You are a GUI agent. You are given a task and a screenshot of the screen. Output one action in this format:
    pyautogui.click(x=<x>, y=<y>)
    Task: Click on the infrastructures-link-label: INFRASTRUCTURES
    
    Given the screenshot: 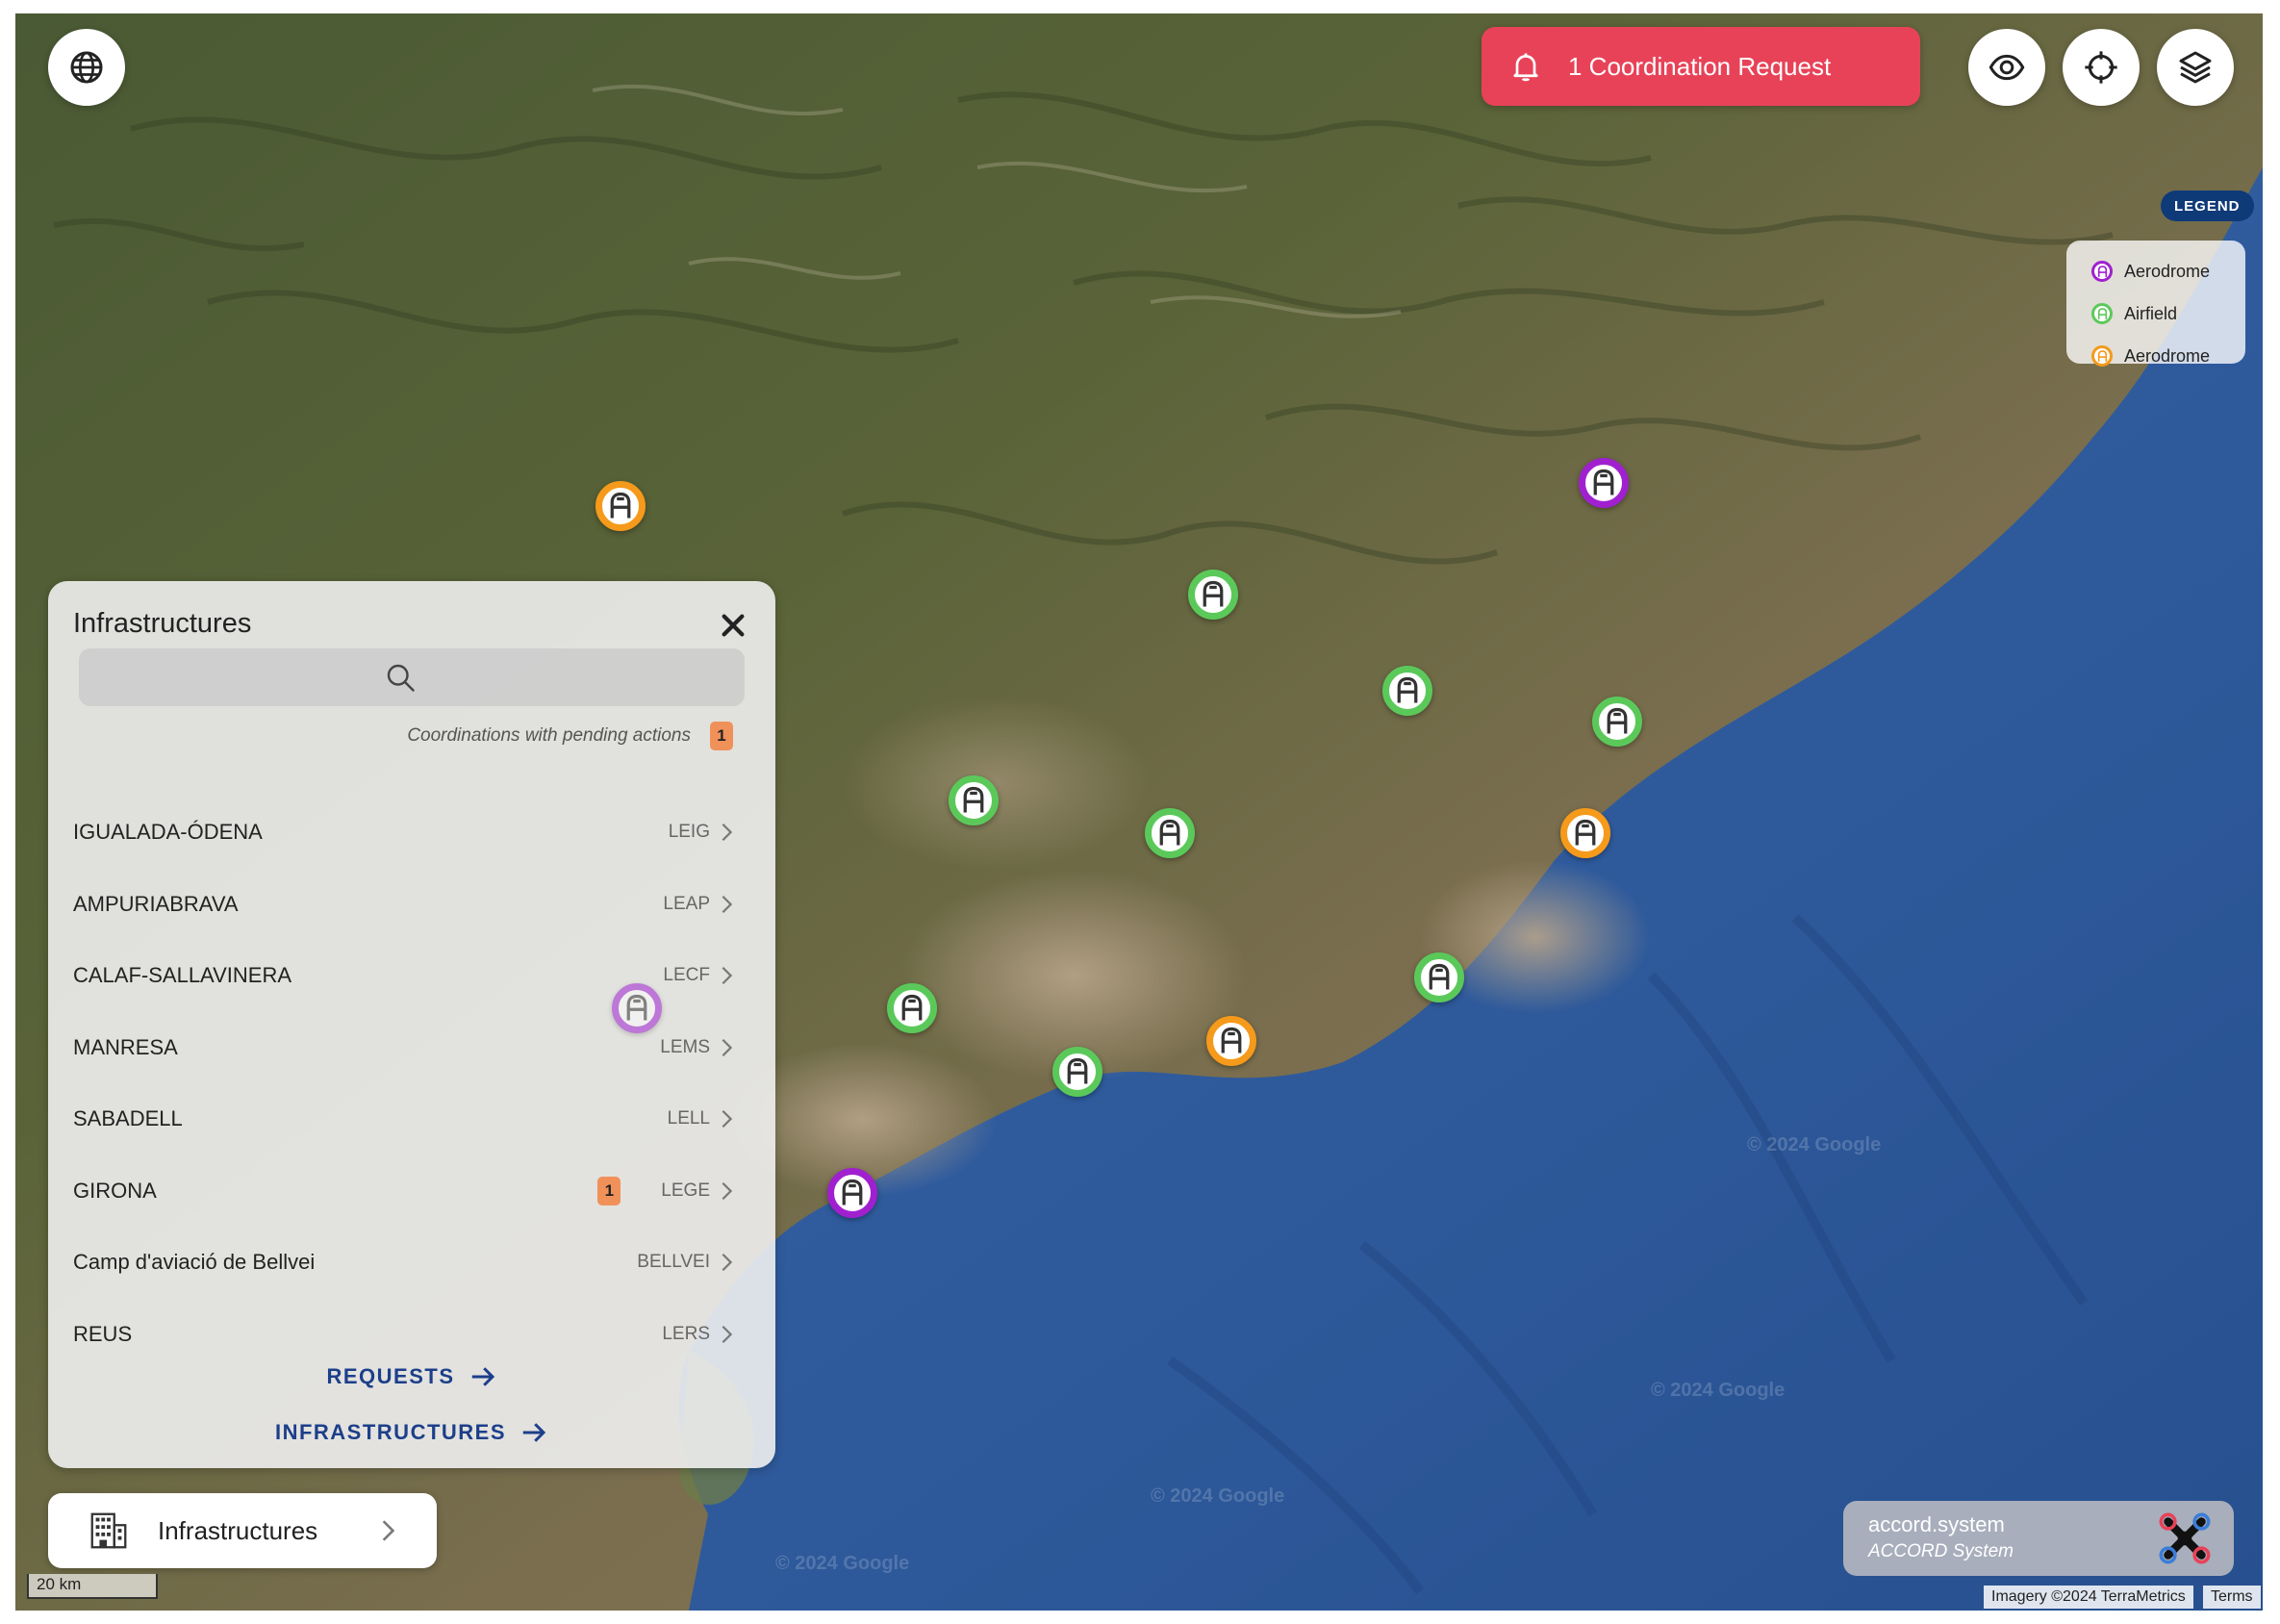 What is the action you would take?
    pyautogui.click(x=390, y=1432)
    